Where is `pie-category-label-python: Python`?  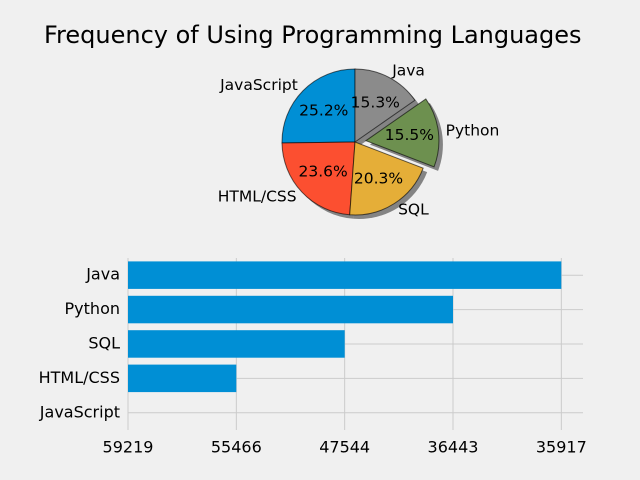
pie-category-label-python: Python is located at coordinates (473, 131).